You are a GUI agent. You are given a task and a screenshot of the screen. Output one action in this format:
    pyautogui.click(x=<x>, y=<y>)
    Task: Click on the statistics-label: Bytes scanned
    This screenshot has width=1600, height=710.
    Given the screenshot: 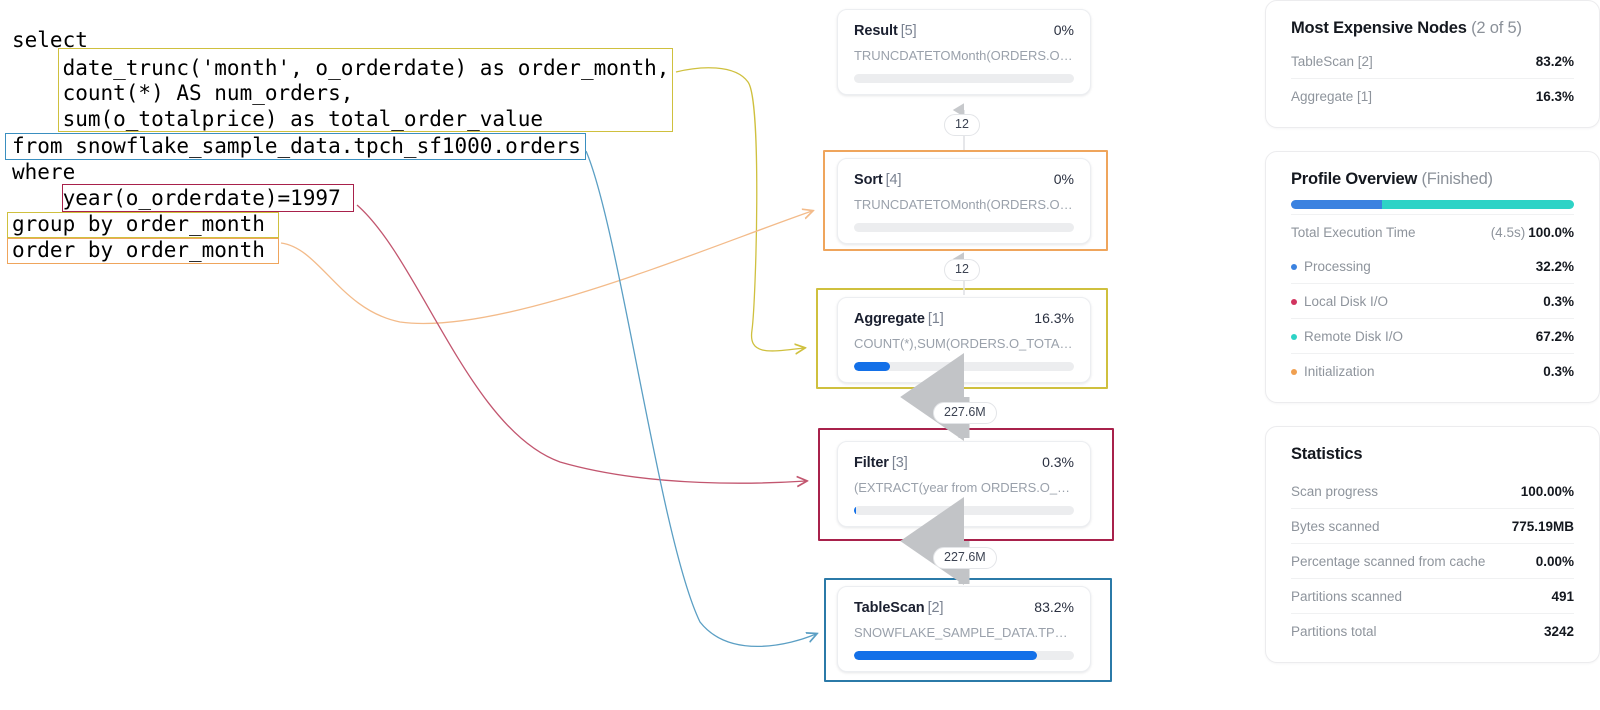 What is the action you would take?
    pyautogui.click(x=1335, y=526)
    